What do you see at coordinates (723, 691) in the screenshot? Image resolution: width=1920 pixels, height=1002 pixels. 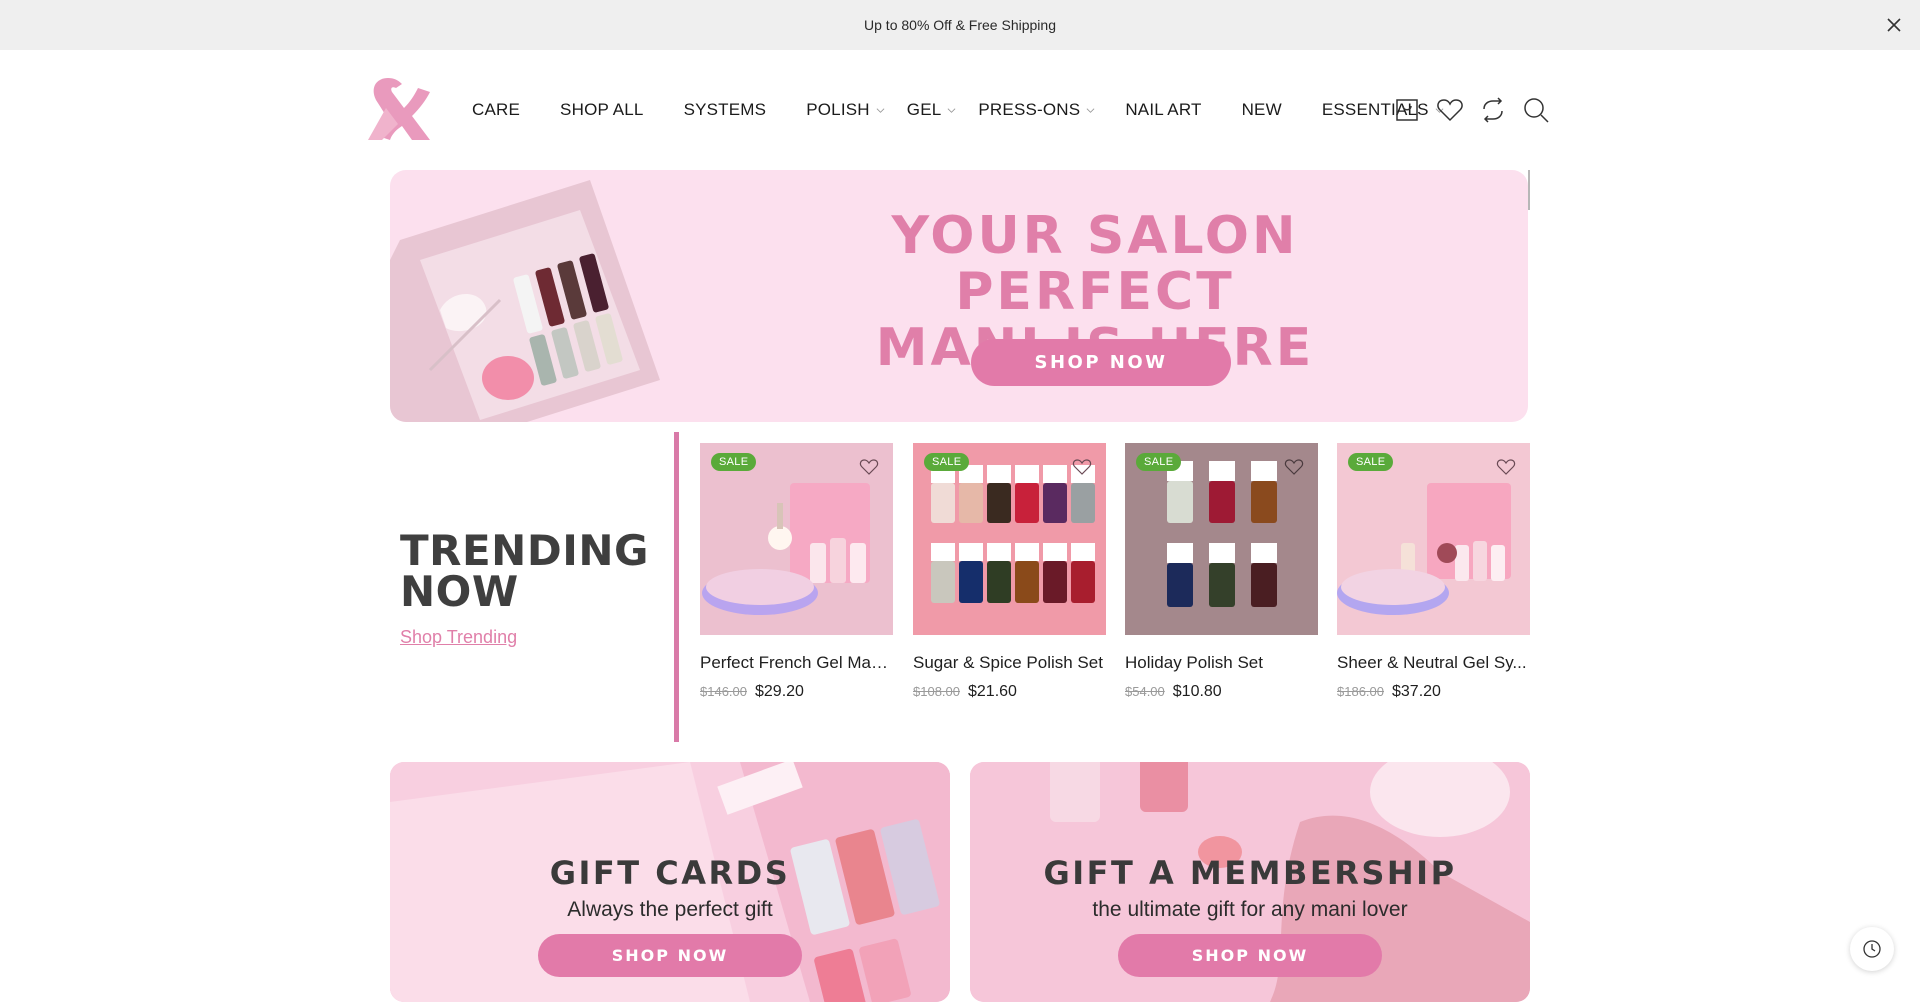 I see `original-price: $146.00` at bounding box center [723, 691].